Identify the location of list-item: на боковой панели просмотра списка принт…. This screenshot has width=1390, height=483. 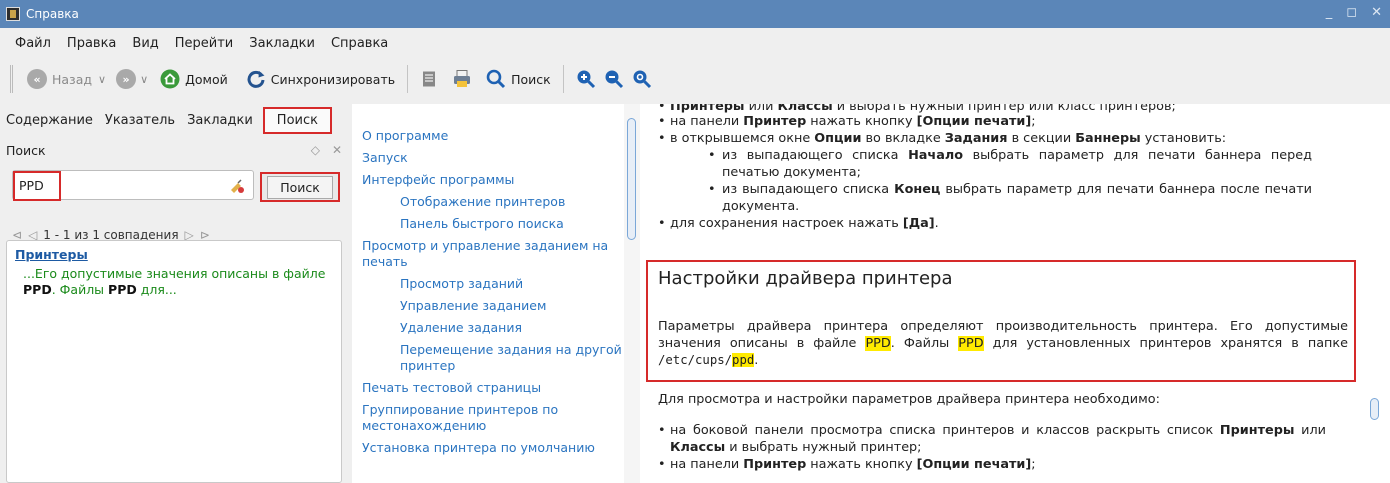
(986, 439).